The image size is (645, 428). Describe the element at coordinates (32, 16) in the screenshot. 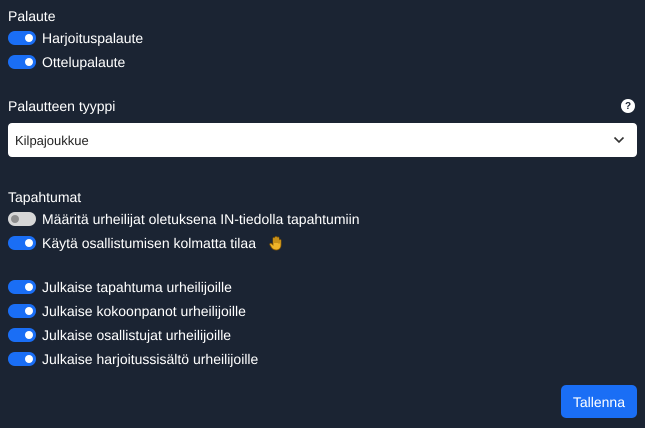

I see `section-title: Palaute` at that location.